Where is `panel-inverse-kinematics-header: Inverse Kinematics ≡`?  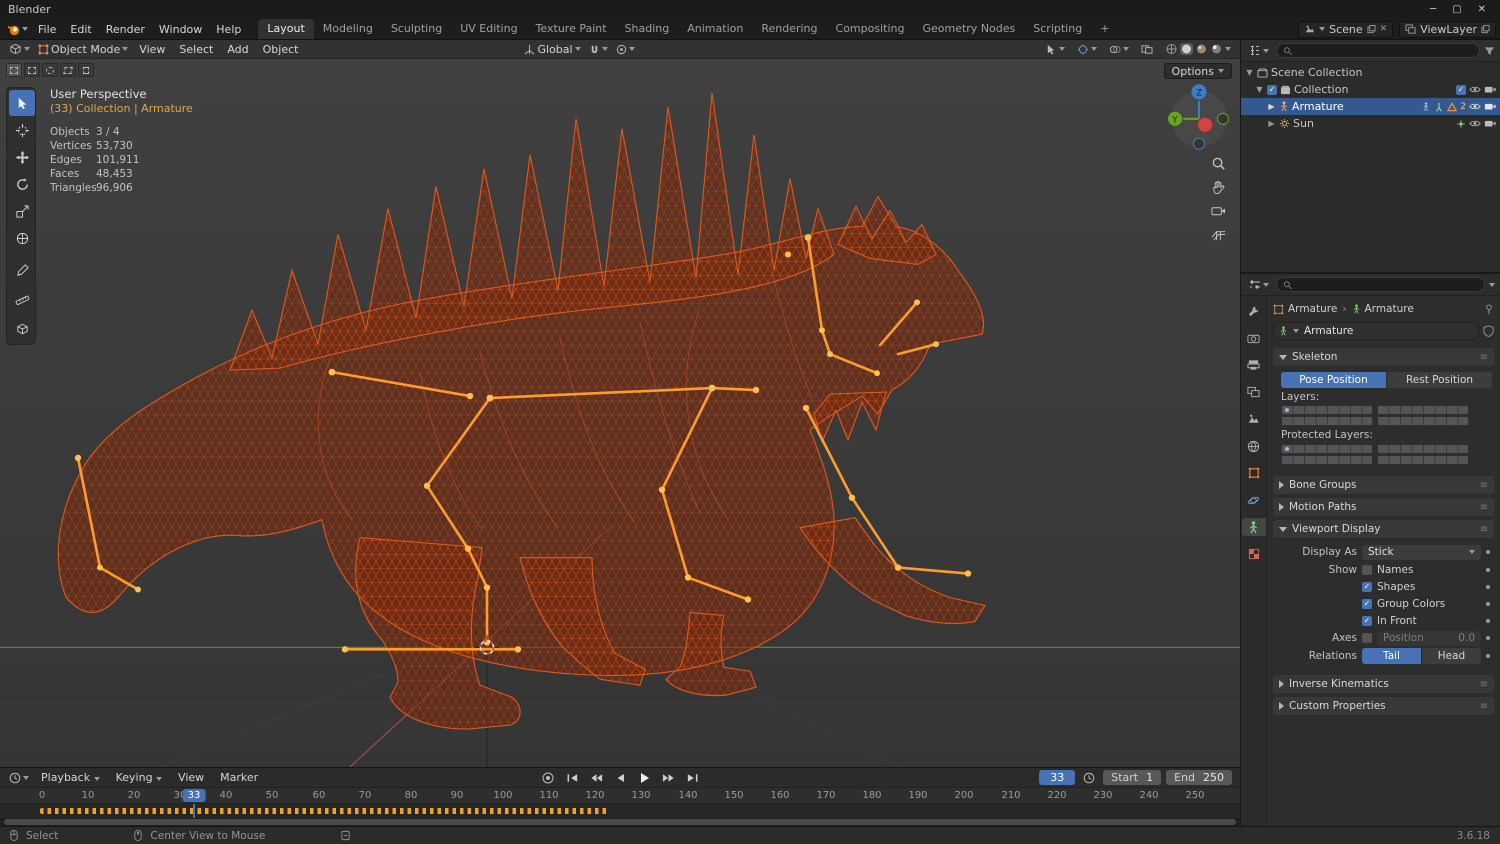
panel-inverse-kinematics-header: Inverse Kinematics ≡ is located at coordinates (1383, 684).